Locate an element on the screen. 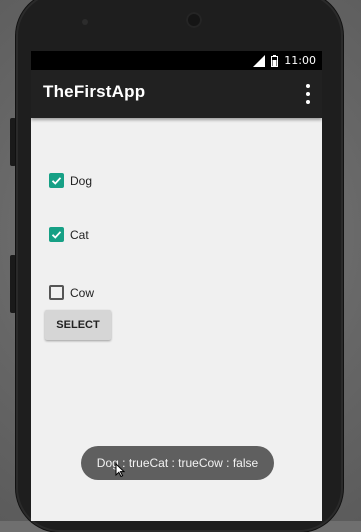 The width and height of the screenshot is (361, 532). app-bar: TheFirstApp is located at coordinates (176, 94).